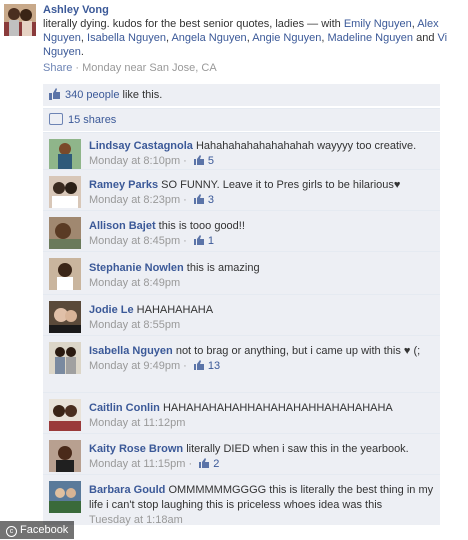  I want to click on tagged-person: Isabella Nguyen, so click(126, 38).